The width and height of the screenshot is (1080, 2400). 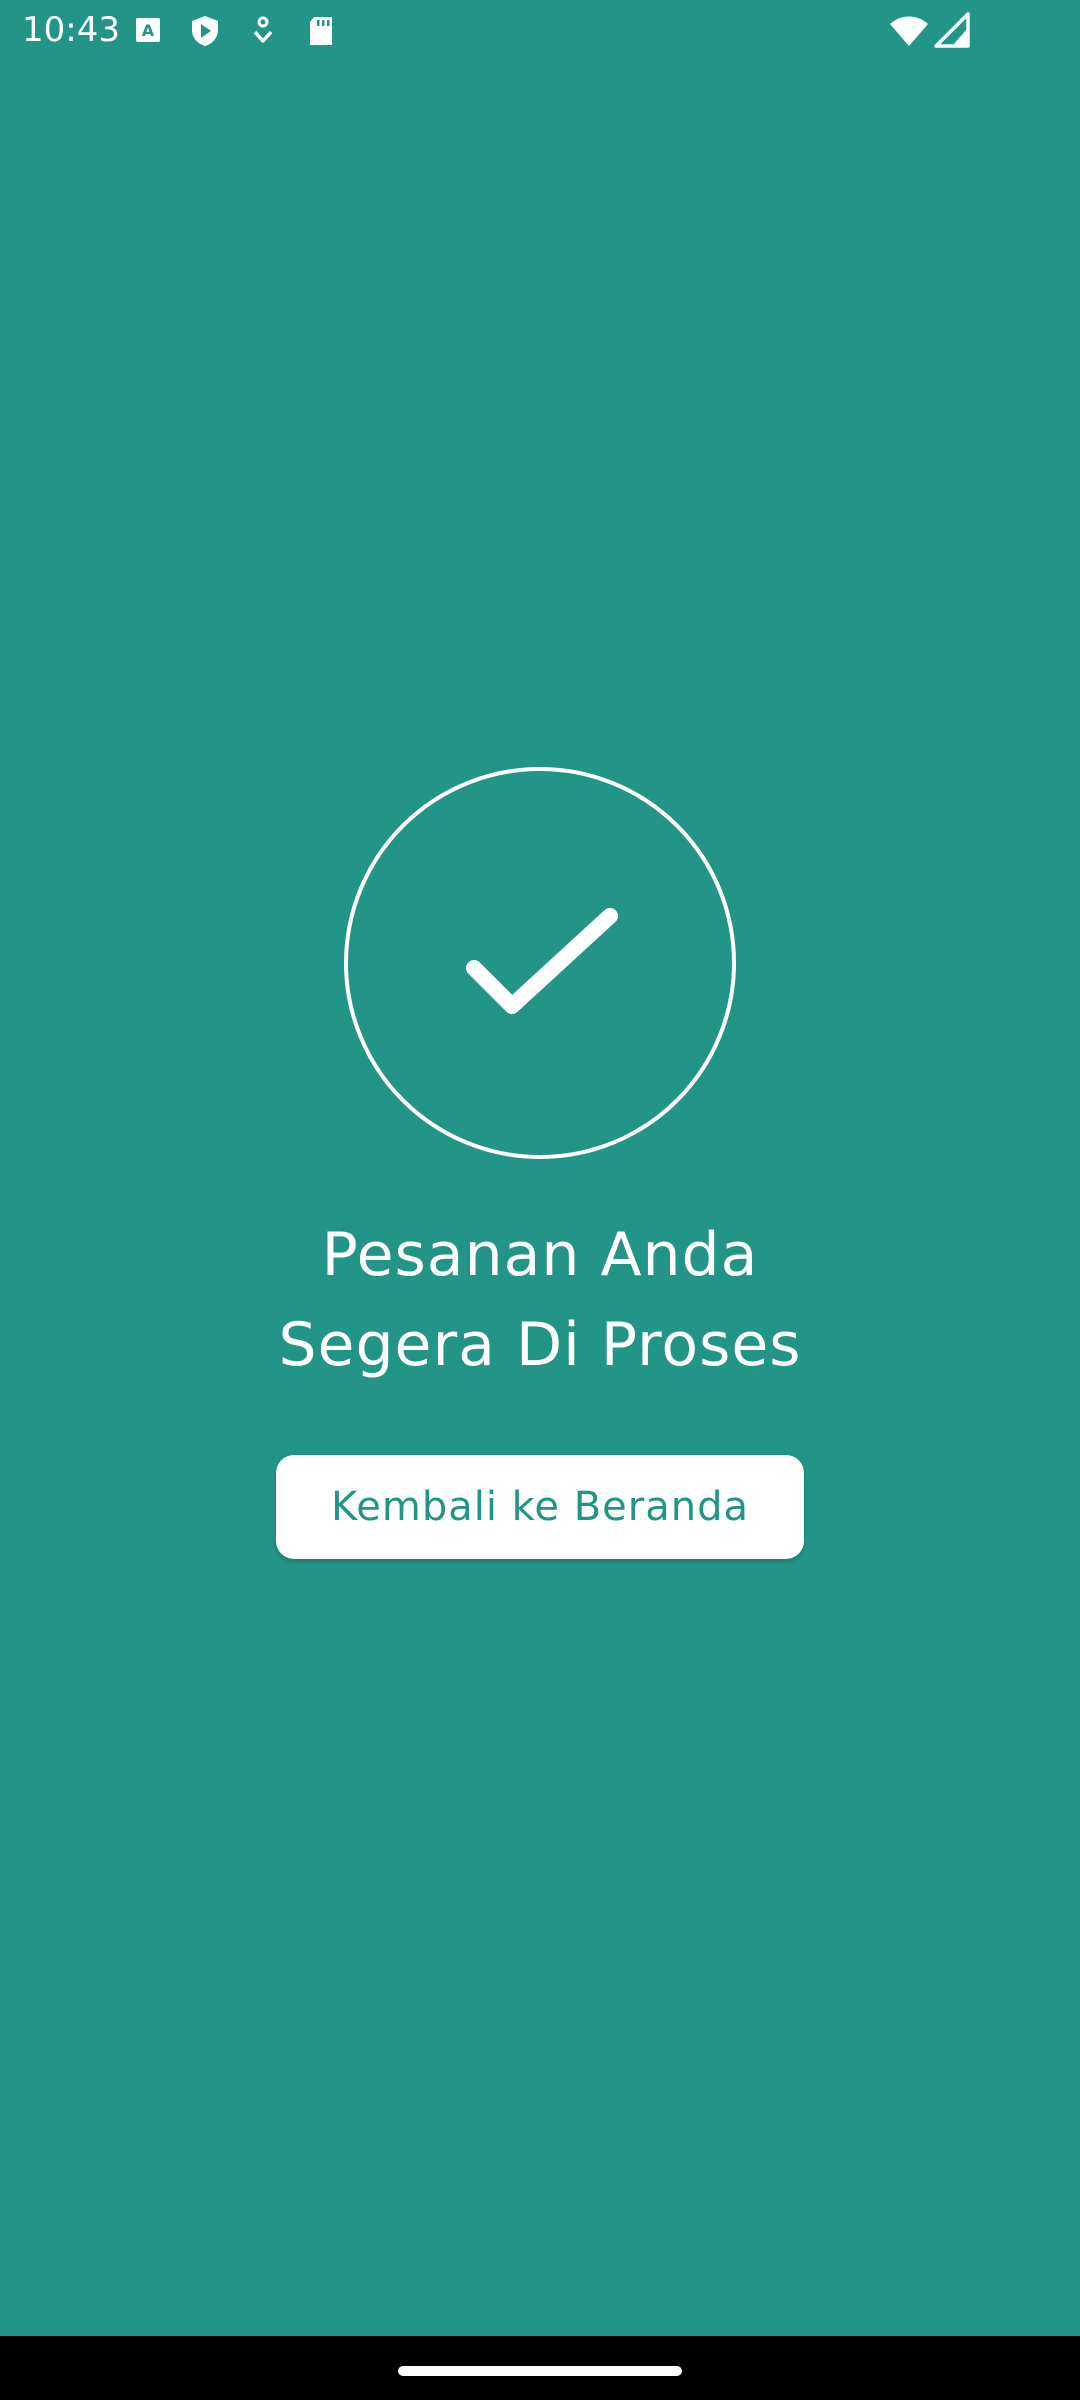 What do you see at coordinates (540, 32) in the screenshot?
I see `status-bar: 10:43 A` at bounding box center [540, 32].